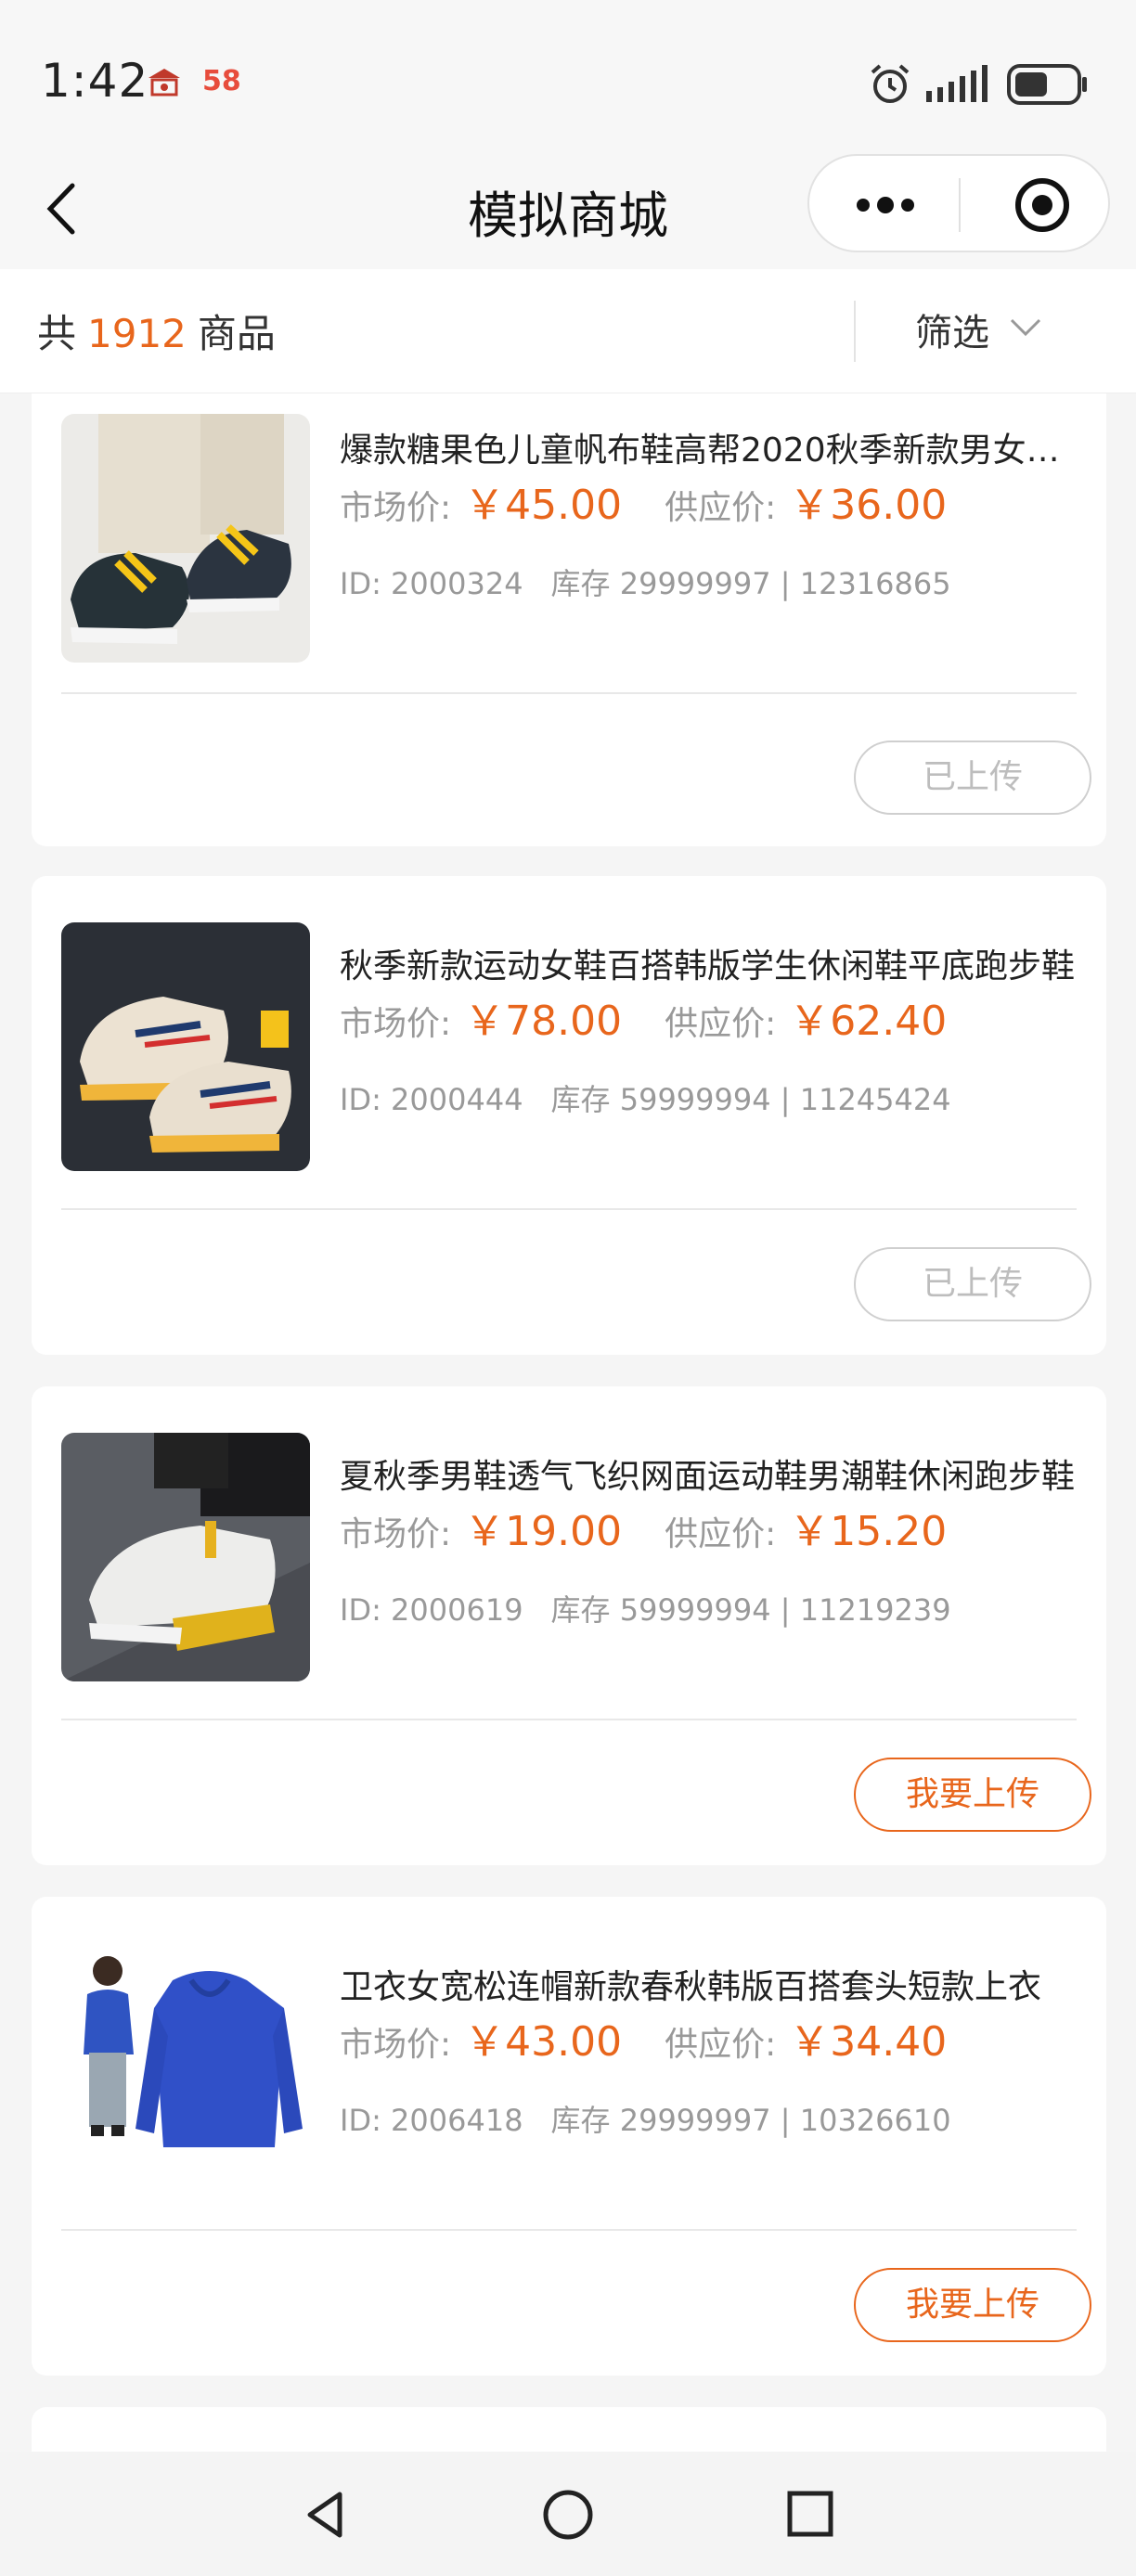  What do you see at coordinates (568, 208) in the screenshot?
I see `nav-bar: 模拟商城` at bounding box center [568, 208].